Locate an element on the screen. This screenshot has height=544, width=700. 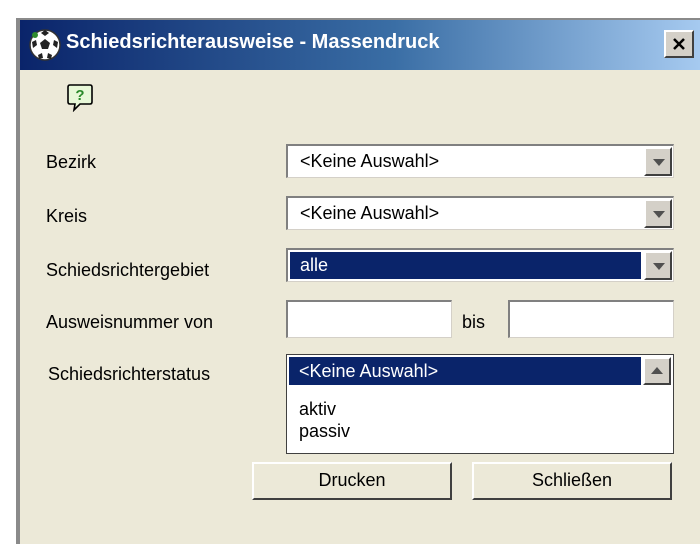
close-button: Schließen is located at coordinates (572, 481).